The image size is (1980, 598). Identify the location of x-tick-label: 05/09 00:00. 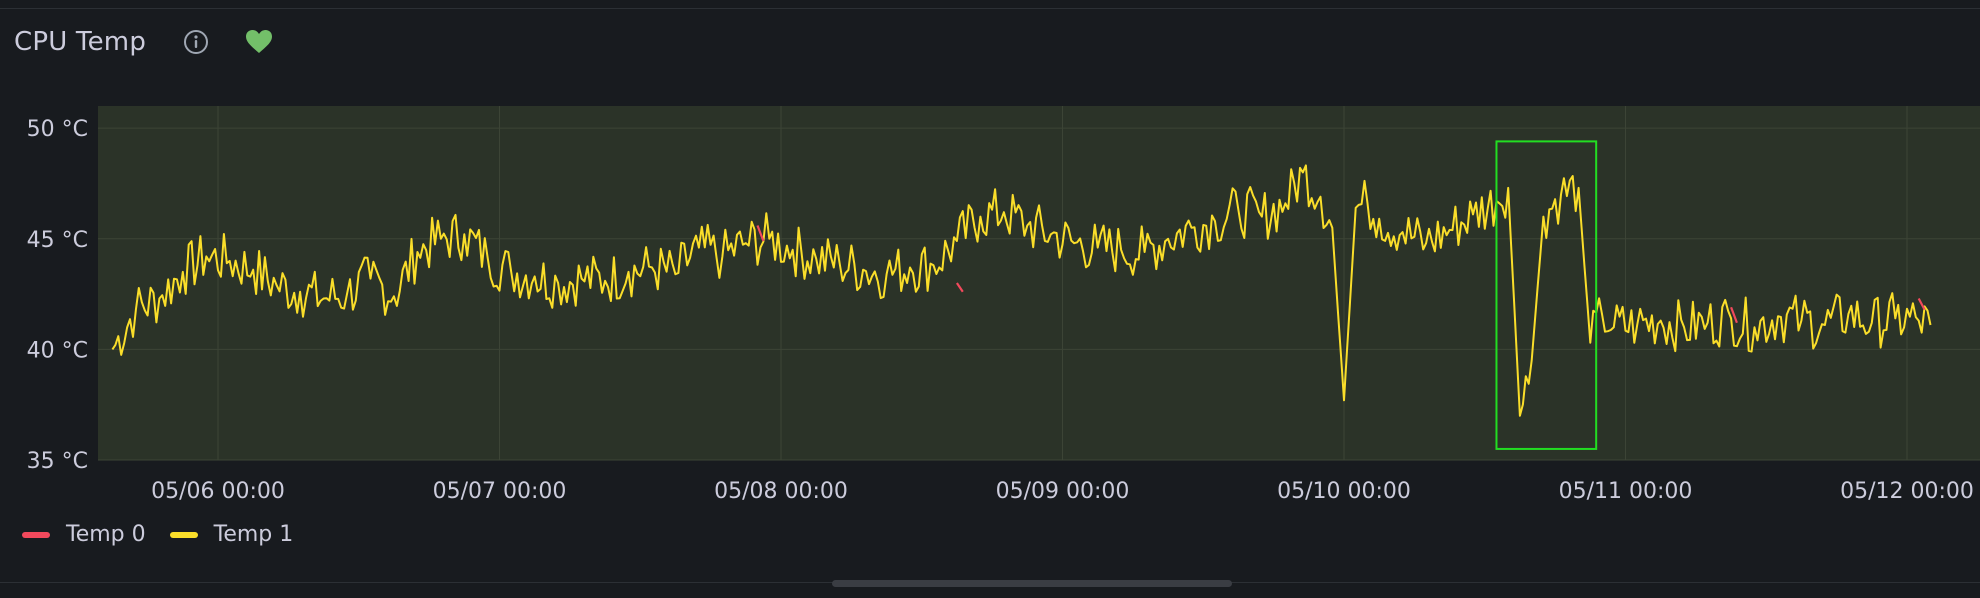
(1063, 491).